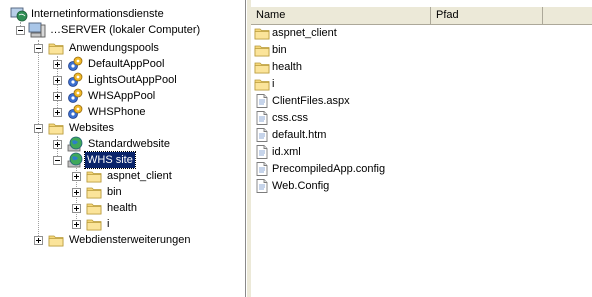  I want to click on tree-item-websites: Websites, so click(122, 128).